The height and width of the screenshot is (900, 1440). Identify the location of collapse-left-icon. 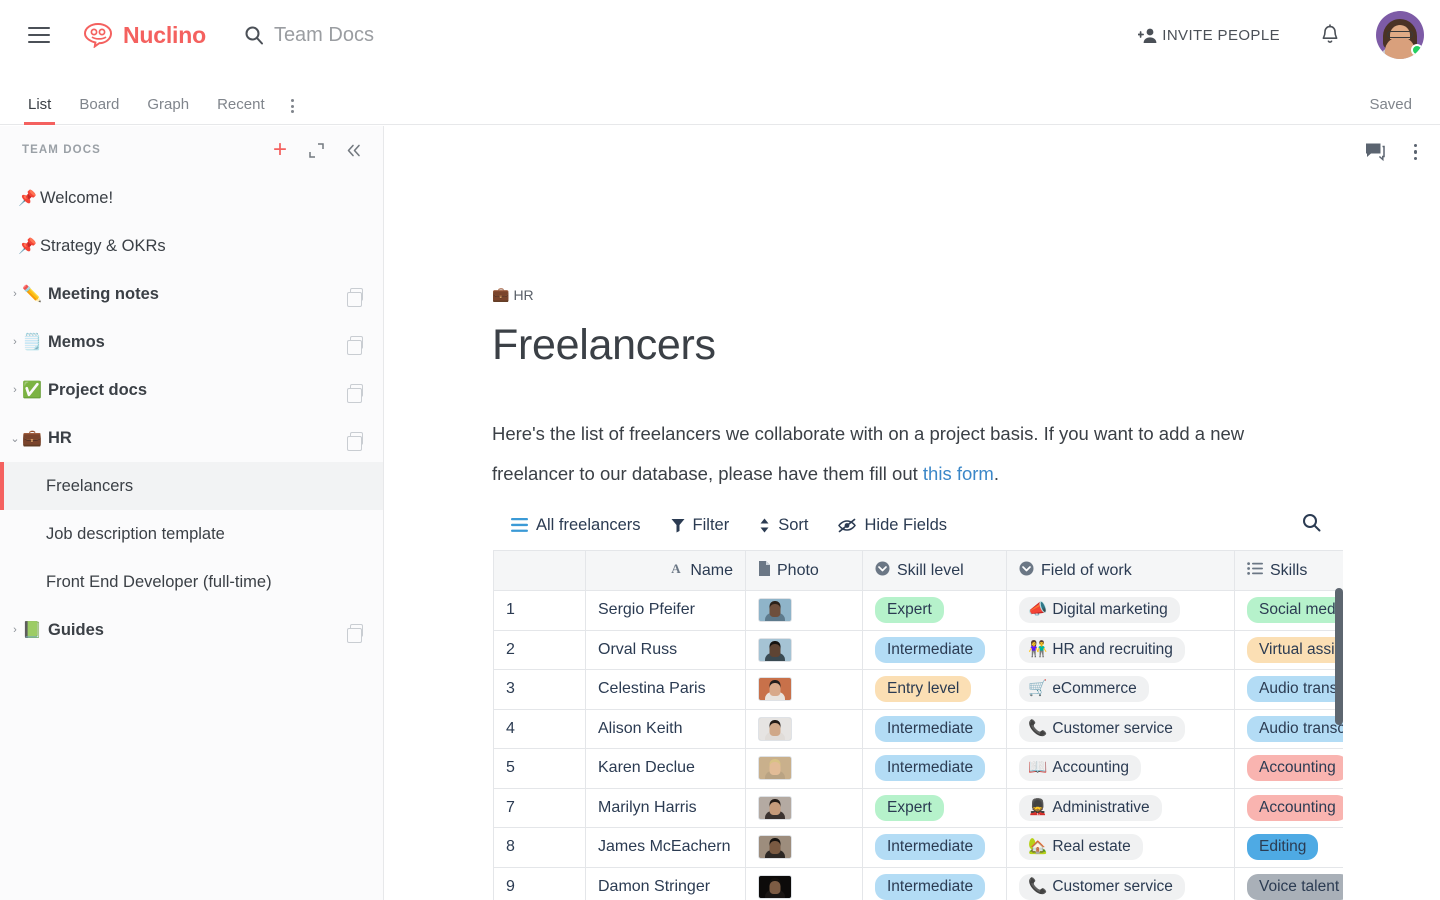
(353, 150).